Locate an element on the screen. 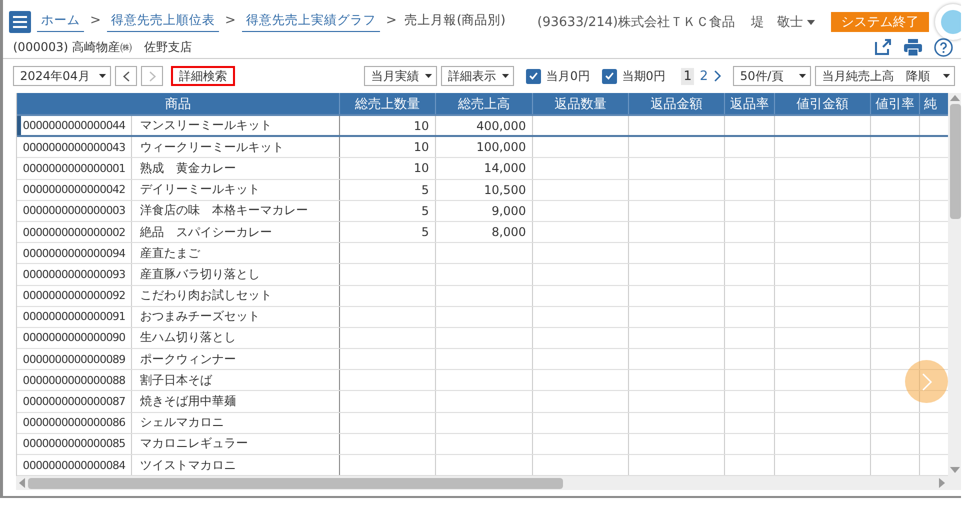 Image resolution: width=964 pixels, height=513 pixels. previous-month-button is located at coordinates (126, 76).